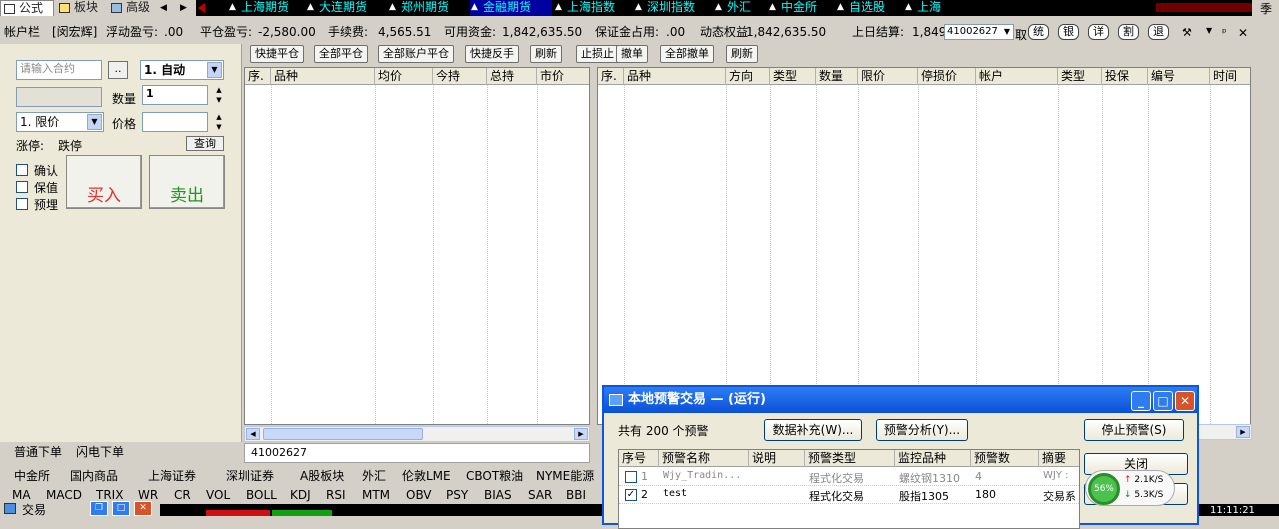 The height and width of the screenshot is (529, 1279). Describe the element at coordinates (258, 8) in the screenshot. I see `ticker-item: 上海期货` at that location.